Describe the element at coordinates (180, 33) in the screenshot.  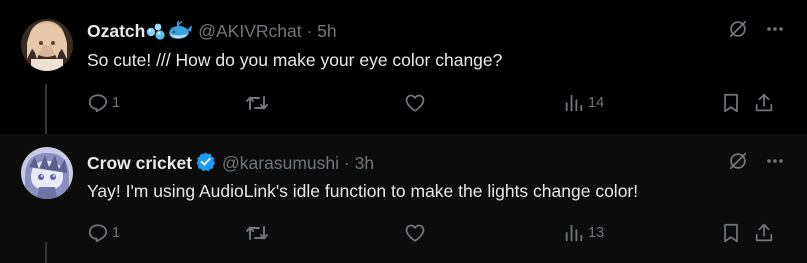
I see `whale-icon` at that location.